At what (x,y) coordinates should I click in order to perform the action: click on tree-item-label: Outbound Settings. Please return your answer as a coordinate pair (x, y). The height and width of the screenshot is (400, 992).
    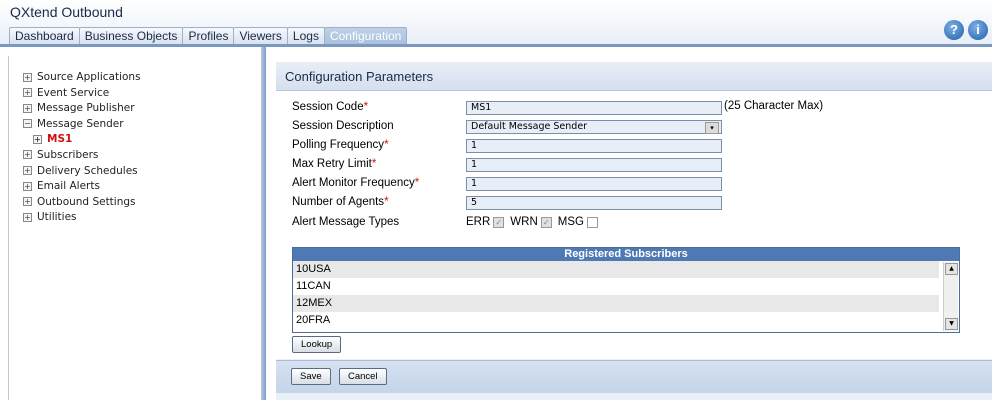
    Looking at the image, I should click on (86, 201).